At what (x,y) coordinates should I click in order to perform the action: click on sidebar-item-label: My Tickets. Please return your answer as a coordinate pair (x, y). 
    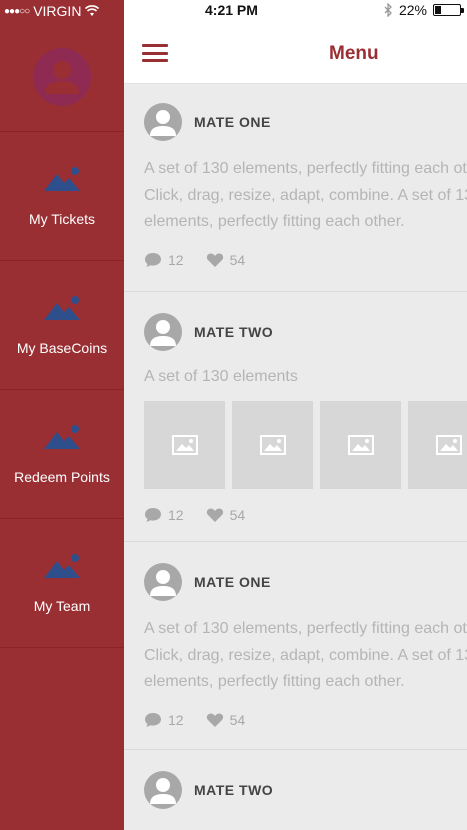
    Looking at the image, I should click on (62, 219).